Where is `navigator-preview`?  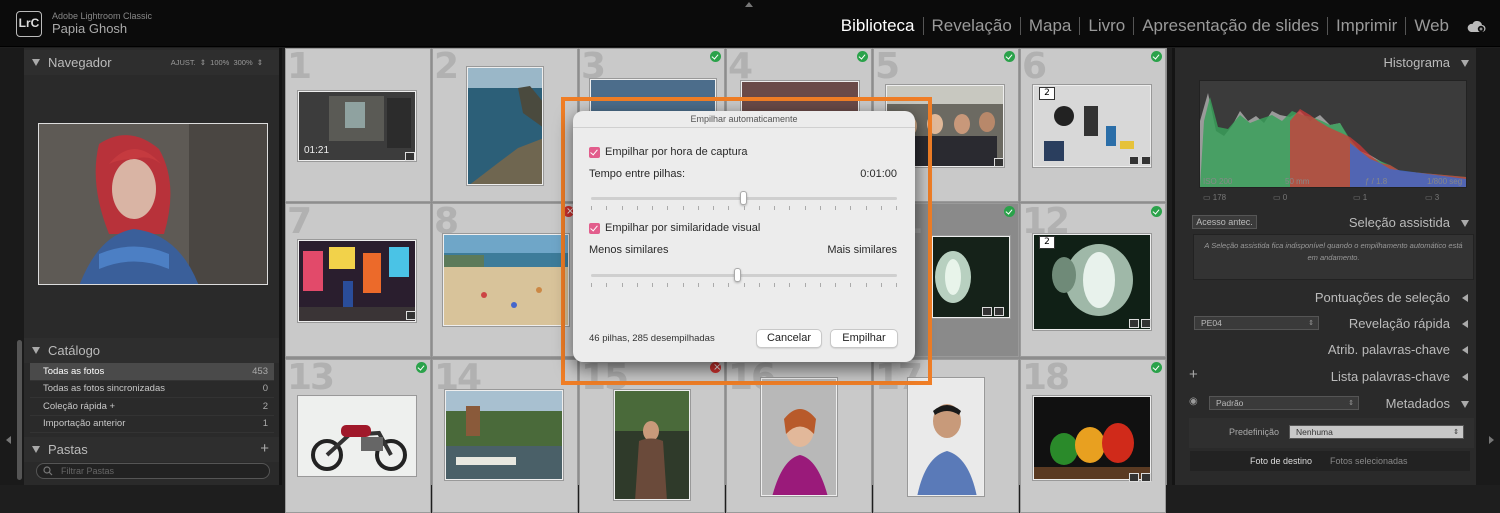
navigator-preview is located at coordinates (153, 204).